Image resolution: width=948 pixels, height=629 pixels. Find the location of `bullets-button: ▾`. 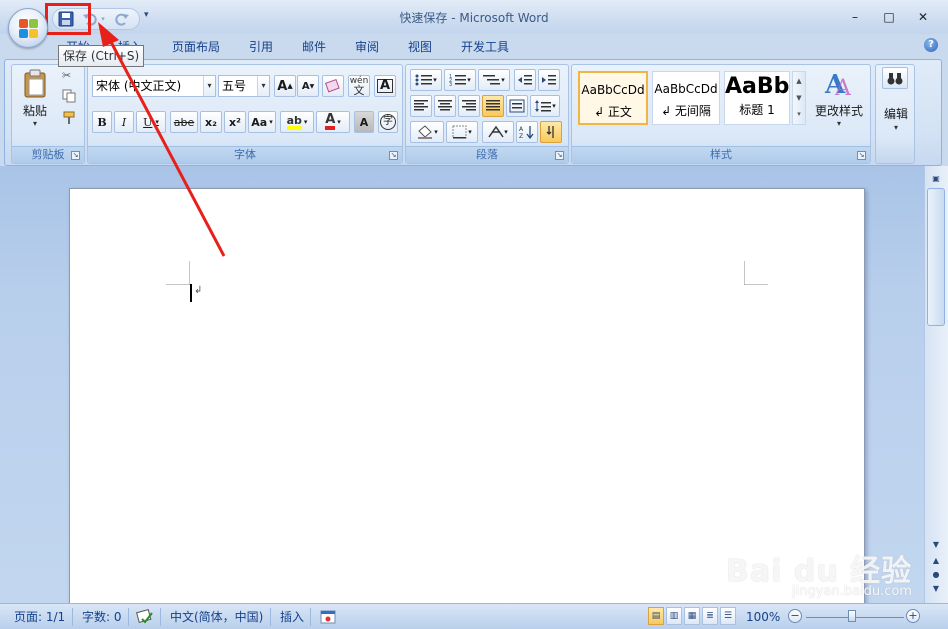

bullets-button: ▾ is located at coordinates (426, 80).